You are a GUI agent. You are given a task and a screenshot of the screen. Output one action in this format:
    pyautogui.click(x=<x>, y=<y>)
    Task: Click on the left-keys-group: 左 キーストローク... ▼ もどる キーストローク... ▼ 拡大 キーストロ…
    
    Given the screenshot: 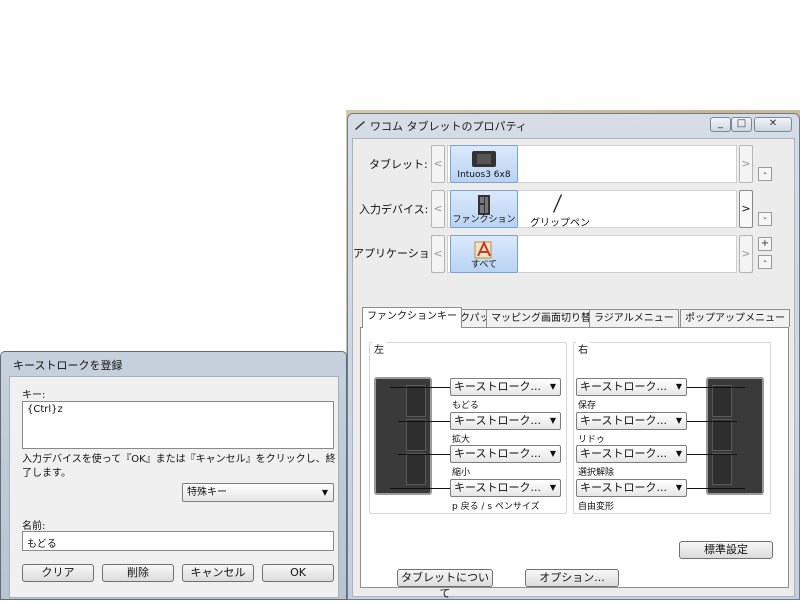 What is the action you would take?
    pyautogui.click(x=468, y=427)
    